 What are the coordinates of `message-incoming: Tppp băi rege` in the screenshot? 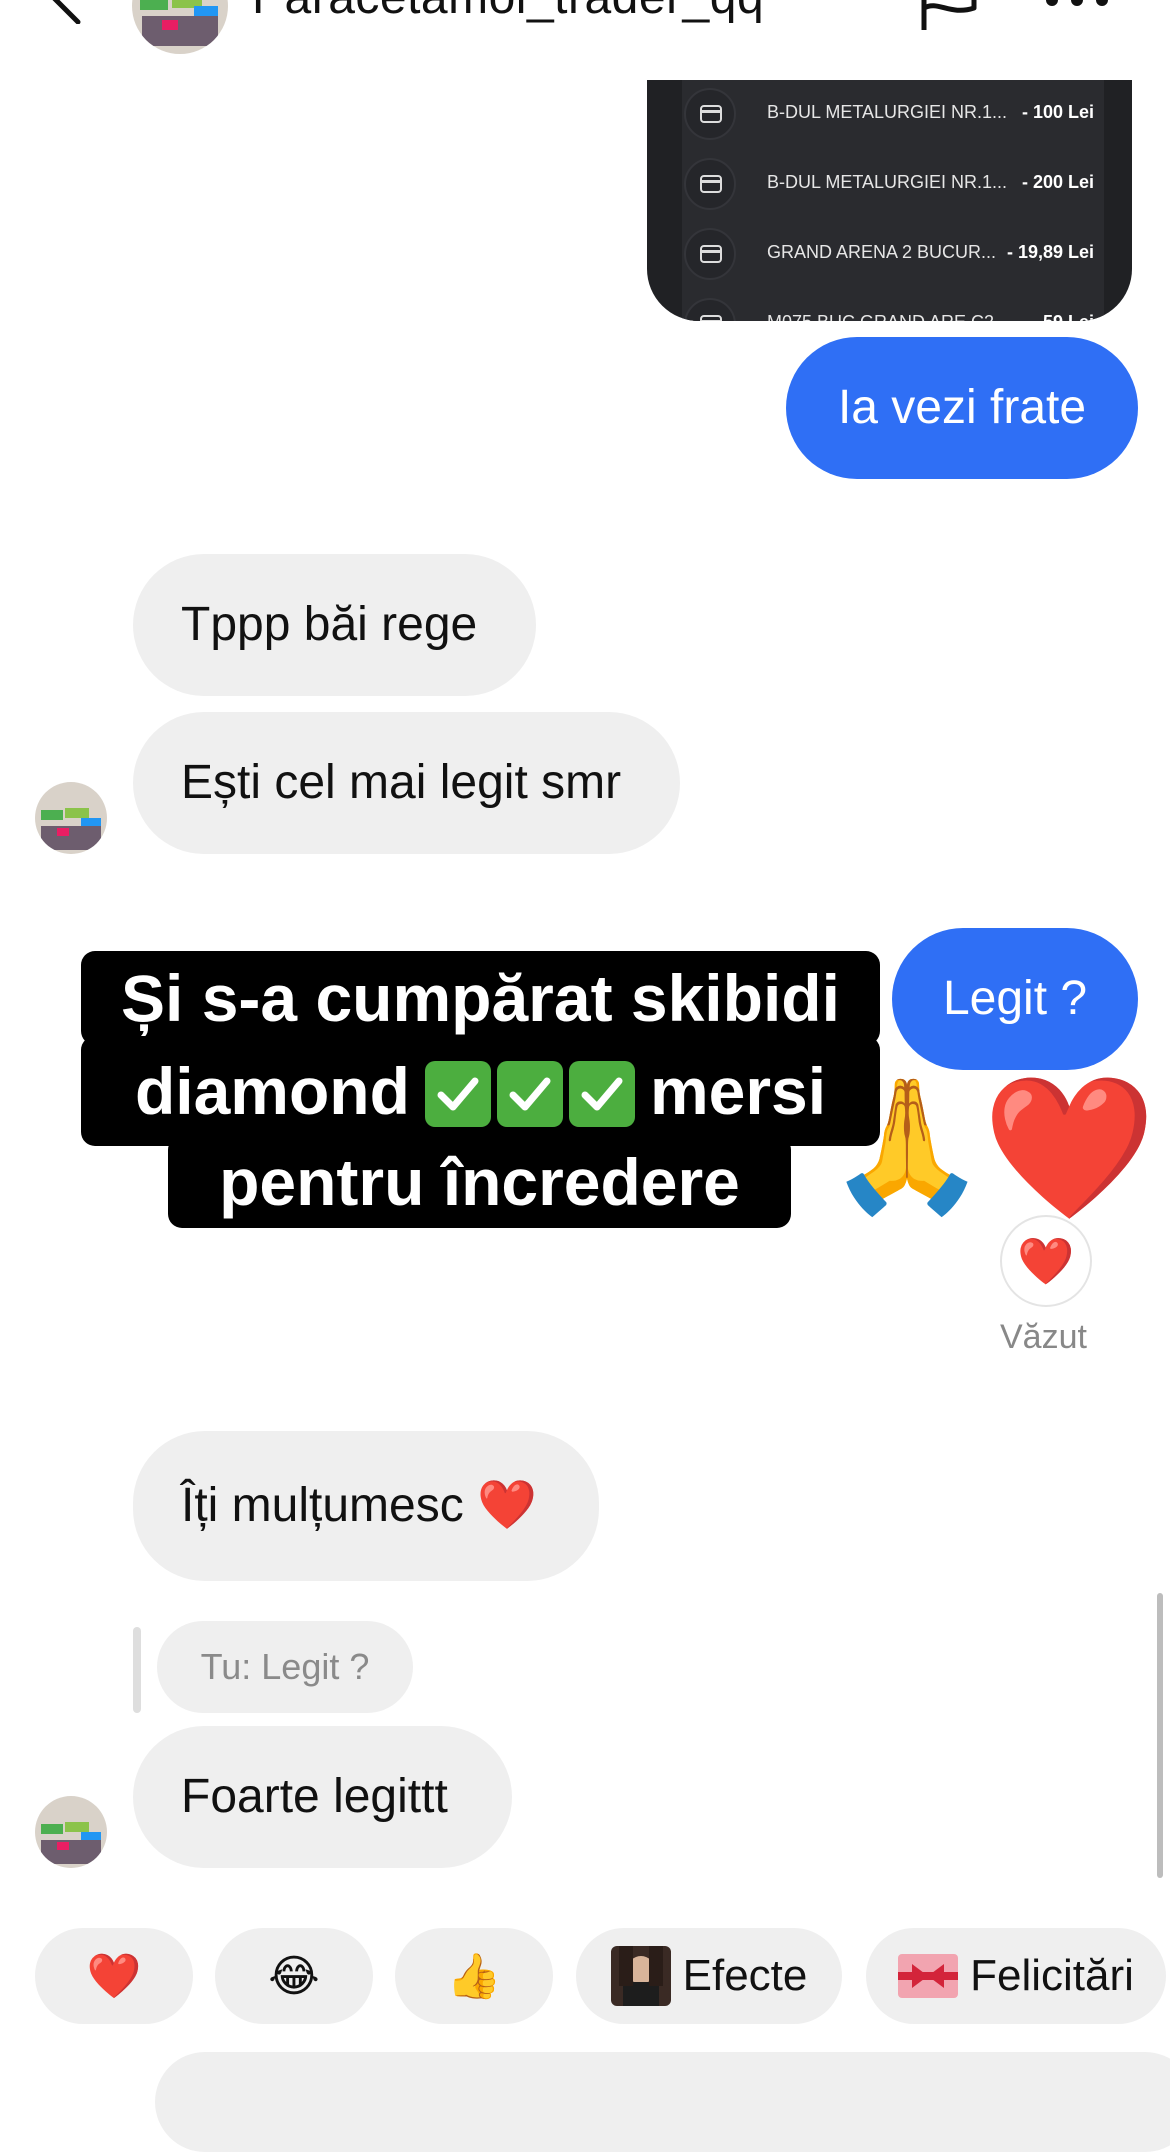 It's located at (334, 625).